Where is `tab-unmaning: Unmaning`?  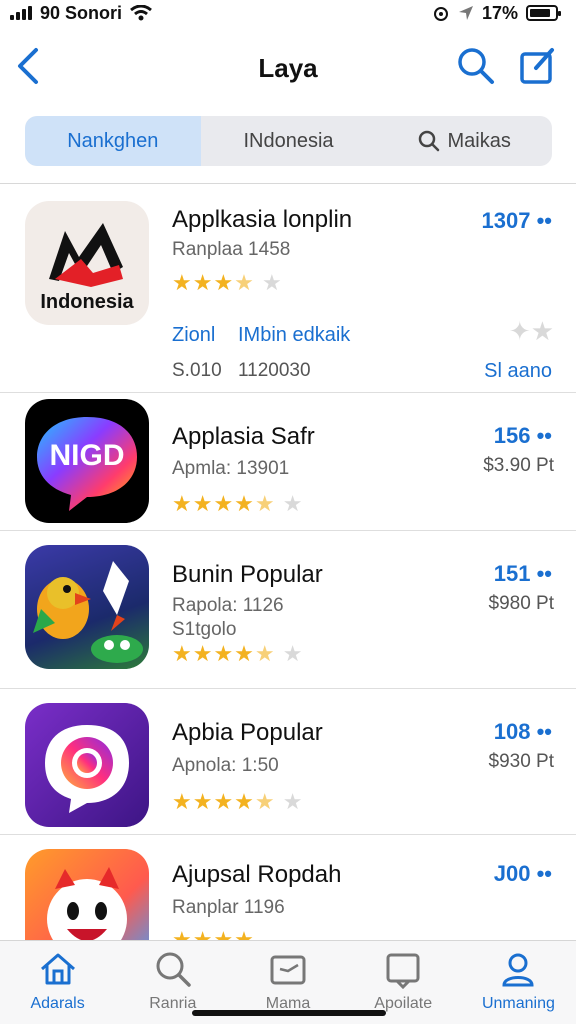 tab-unmaning: Unmaning is located at coordinates (518, 982).